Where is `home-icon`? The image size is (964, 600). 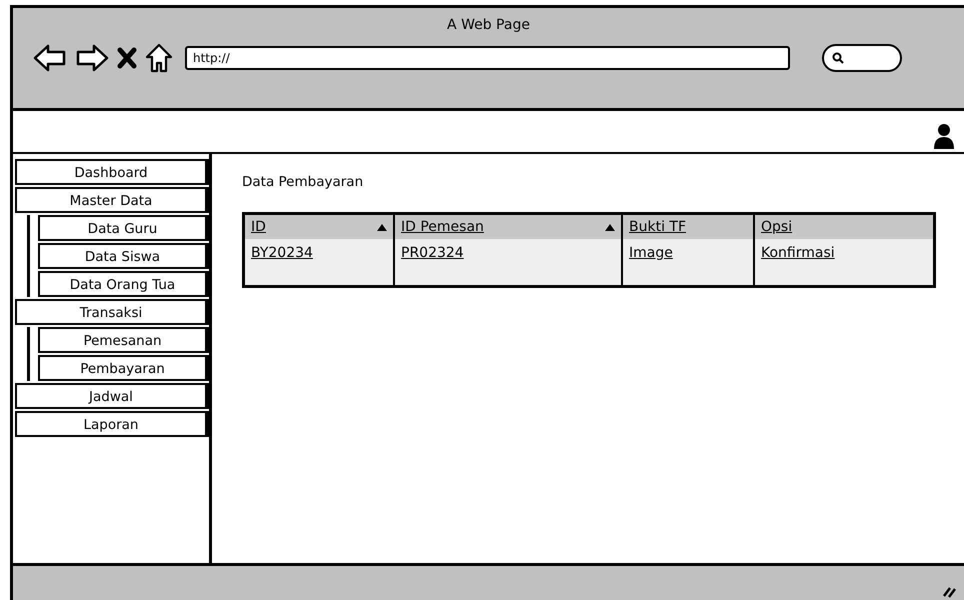
home-icon is located at coordinates (159, 58).